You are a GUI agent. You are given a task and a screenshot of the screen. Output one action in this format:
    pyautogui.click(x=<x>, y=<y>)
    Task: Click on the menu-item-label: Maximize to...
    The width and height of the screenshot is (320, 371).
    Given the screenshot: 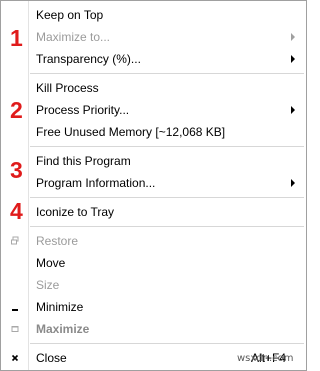 What is the action you would take?
    pyautogui.click(x=73, y=37)
    